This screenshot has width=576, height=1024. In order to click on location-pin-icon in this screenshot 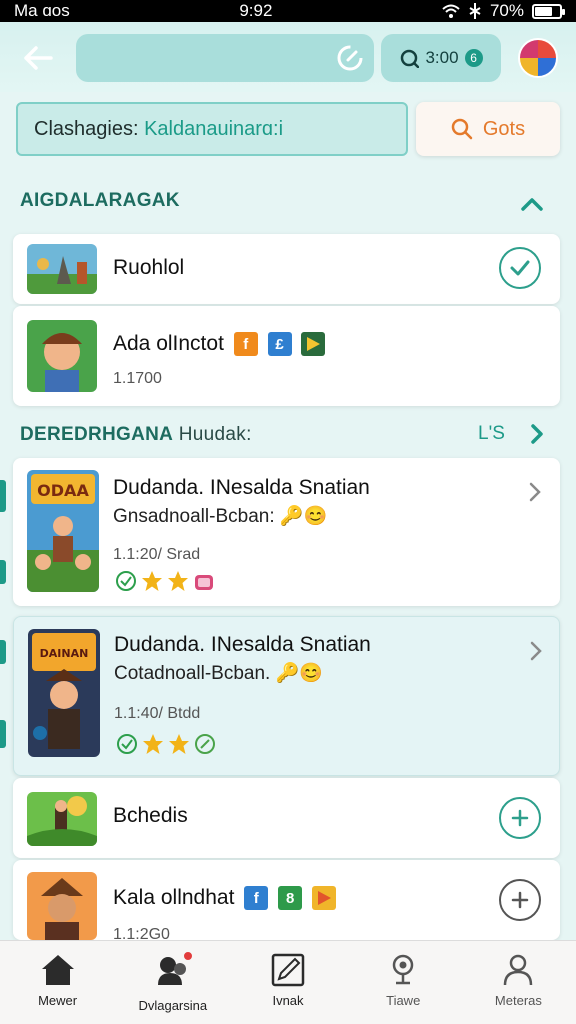, I will do `click(403, 969)`.